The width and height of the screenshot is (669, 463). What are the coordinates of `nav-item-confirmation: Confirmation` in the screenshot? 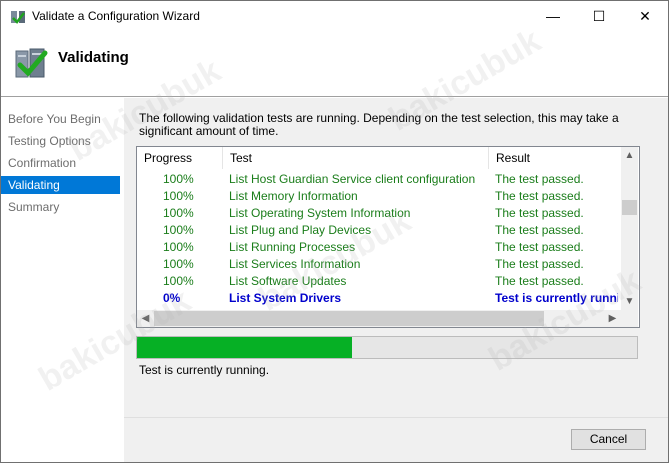 It's located at (60, 163).